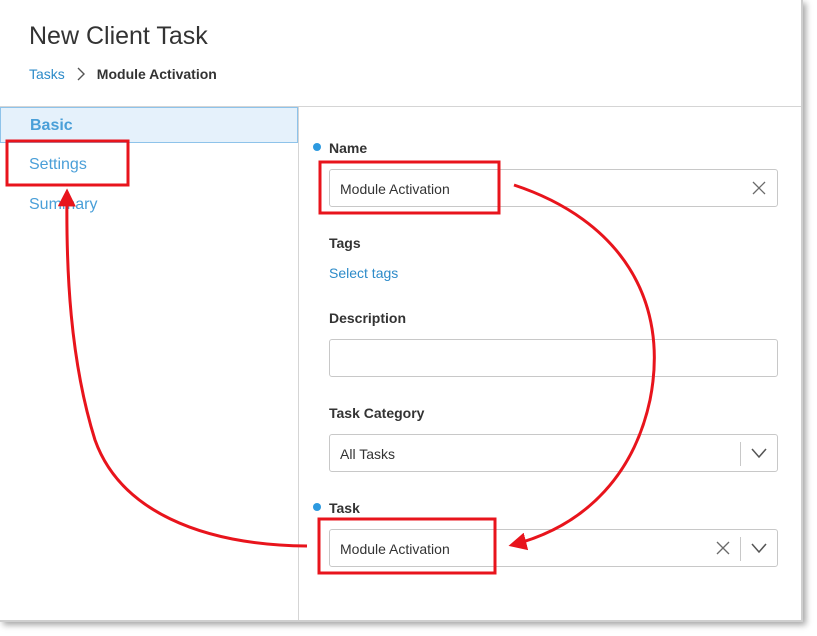  What do you see at coordinates (118, 36) in the screenshot?
I see `page-title: New Client Task` at bounding box center [118, 36].